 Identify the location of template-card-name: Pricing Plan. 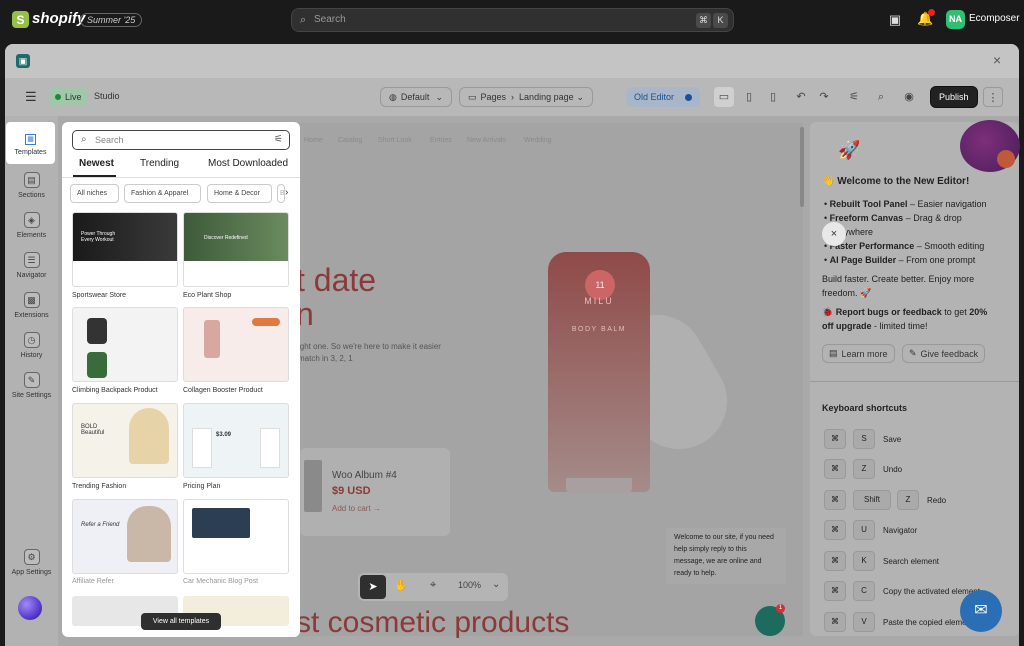
(201, 486).